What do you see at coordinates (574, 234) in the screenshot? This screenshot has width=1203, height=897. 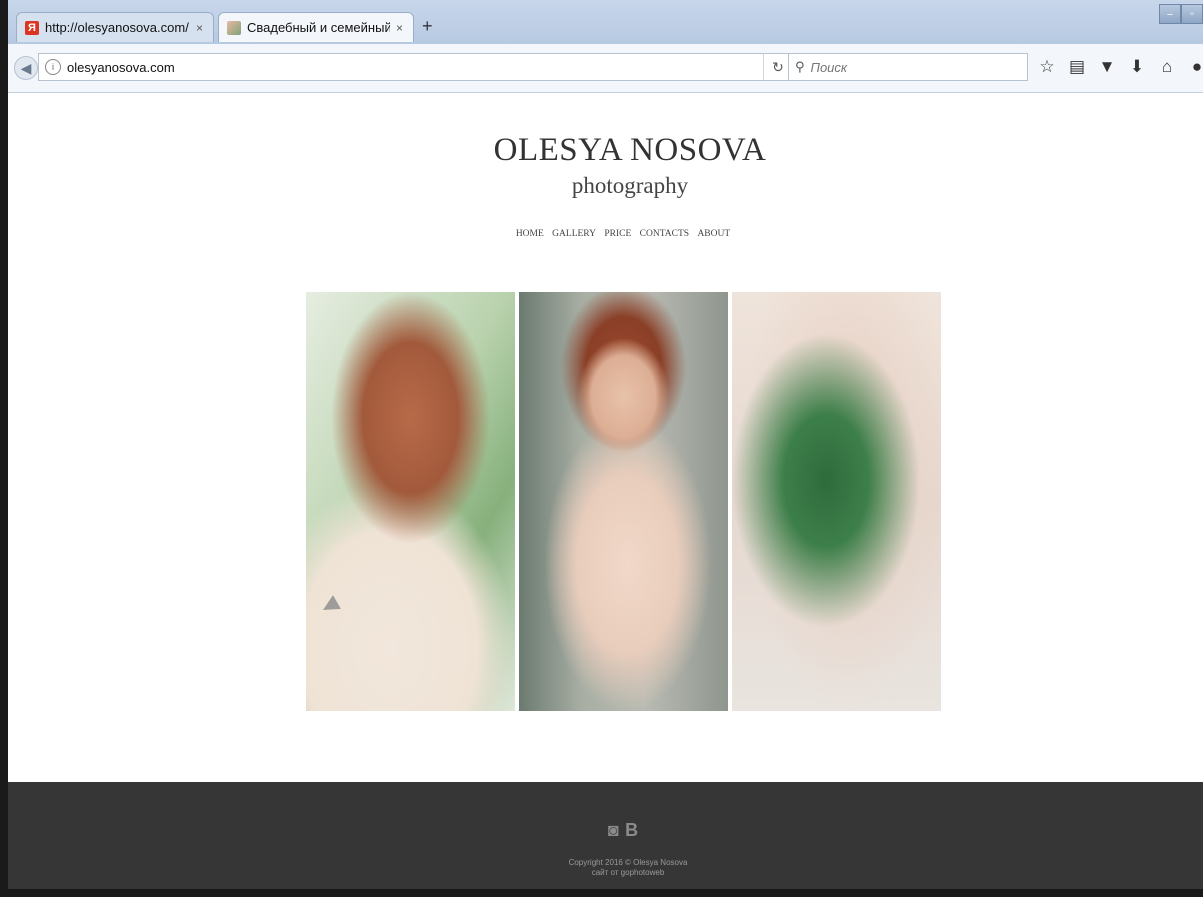 I see `menu-item-gallery: GALLERY` at bounding box center [574, 234].